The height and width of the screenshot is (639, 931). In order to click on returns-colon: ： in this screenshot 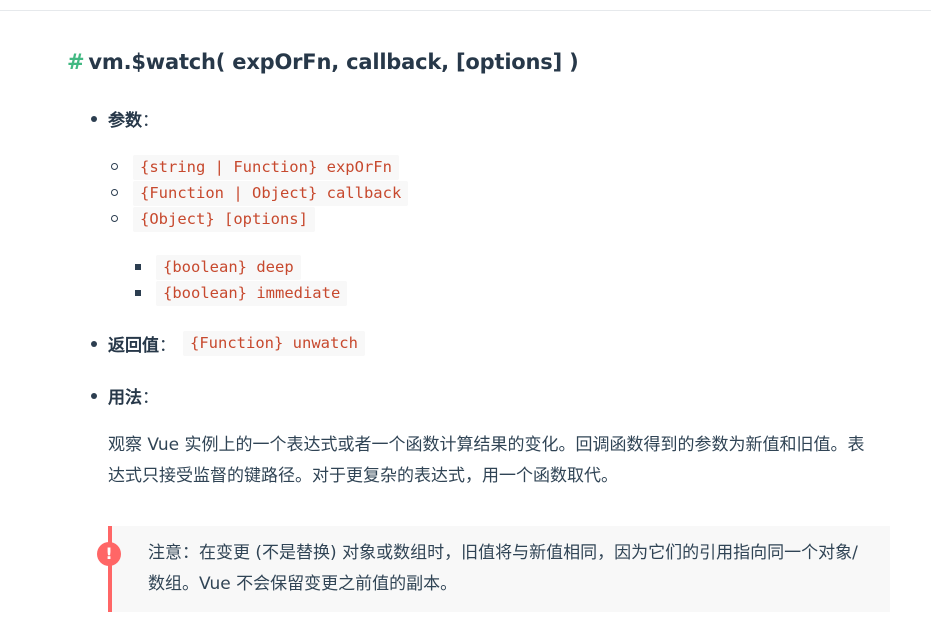, I will do `click(167, 346)`.